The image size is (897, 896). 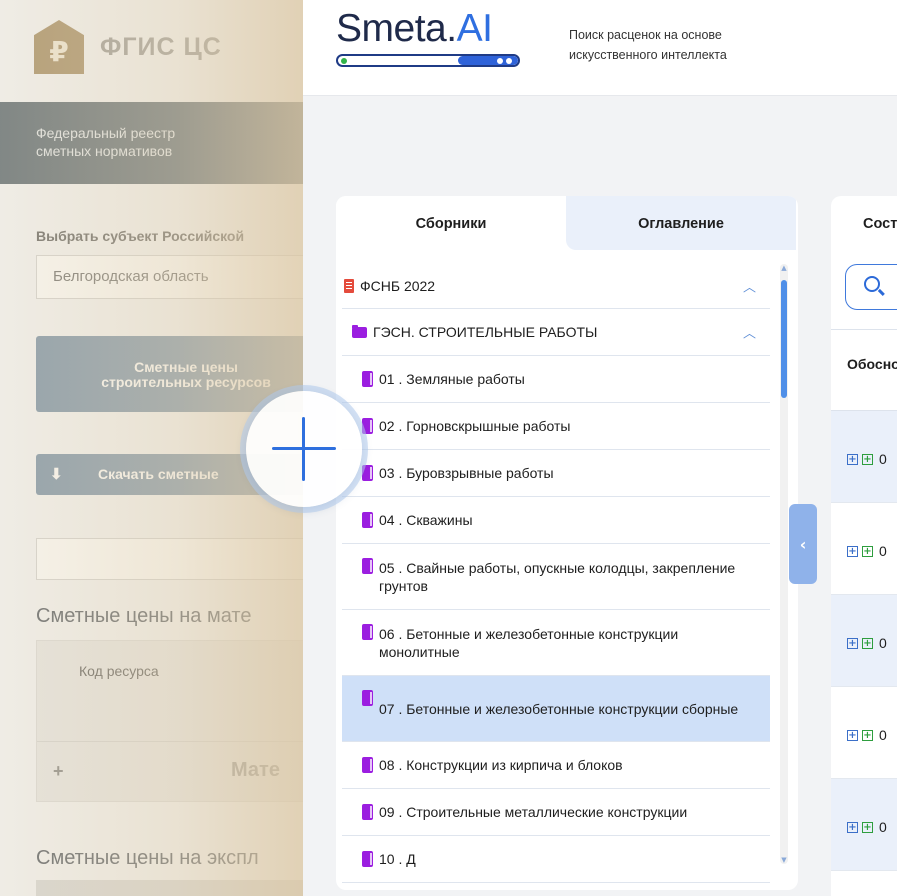 What do you see at coordinates (784, 268) in the screenshot?
I see `scroll-up-arrow-icon: ▲` at bounding box center [784, 268].